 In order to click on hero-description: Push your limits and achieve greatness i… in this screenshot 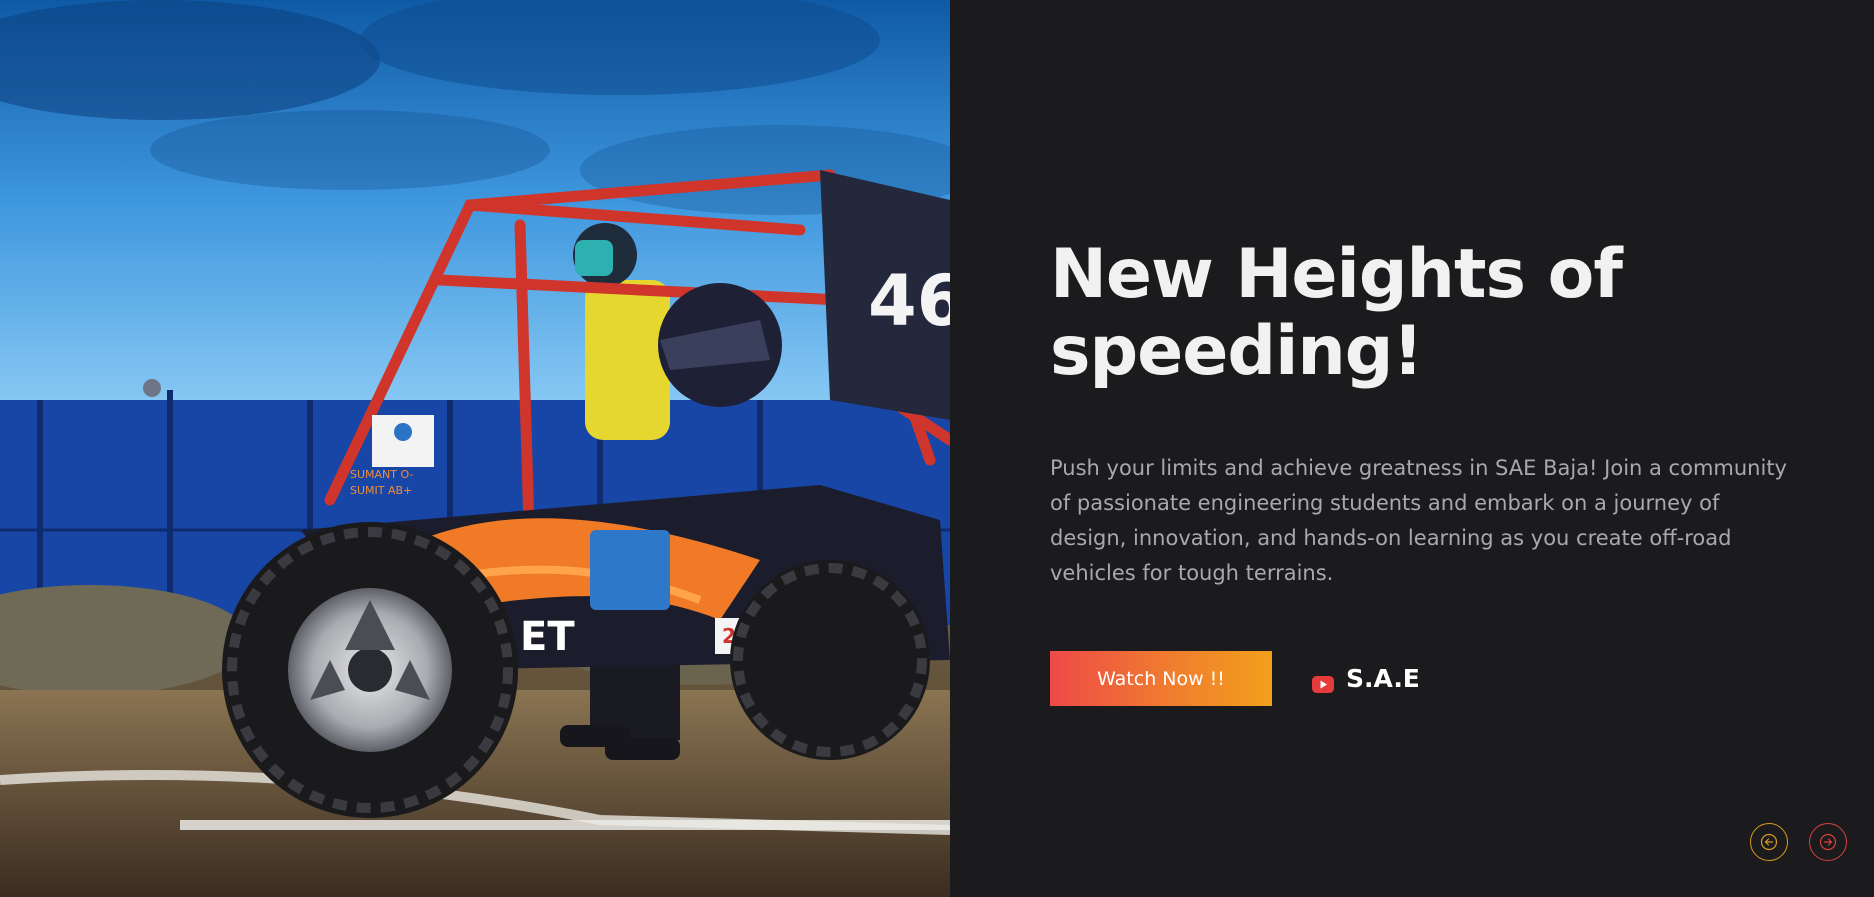, I will do `click(1418, 520)`.